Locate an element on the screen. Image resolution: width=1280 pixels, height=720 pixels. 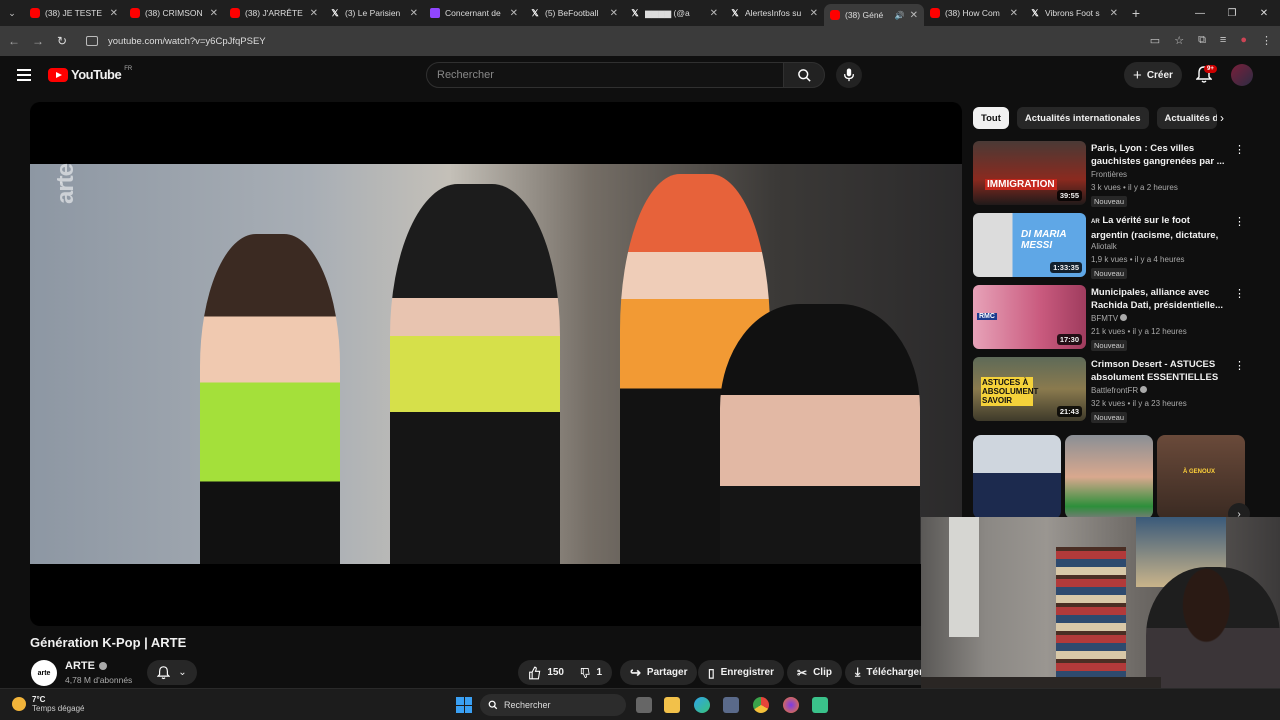
chip-news: Actualités di is located at coordinates (1186, 118).